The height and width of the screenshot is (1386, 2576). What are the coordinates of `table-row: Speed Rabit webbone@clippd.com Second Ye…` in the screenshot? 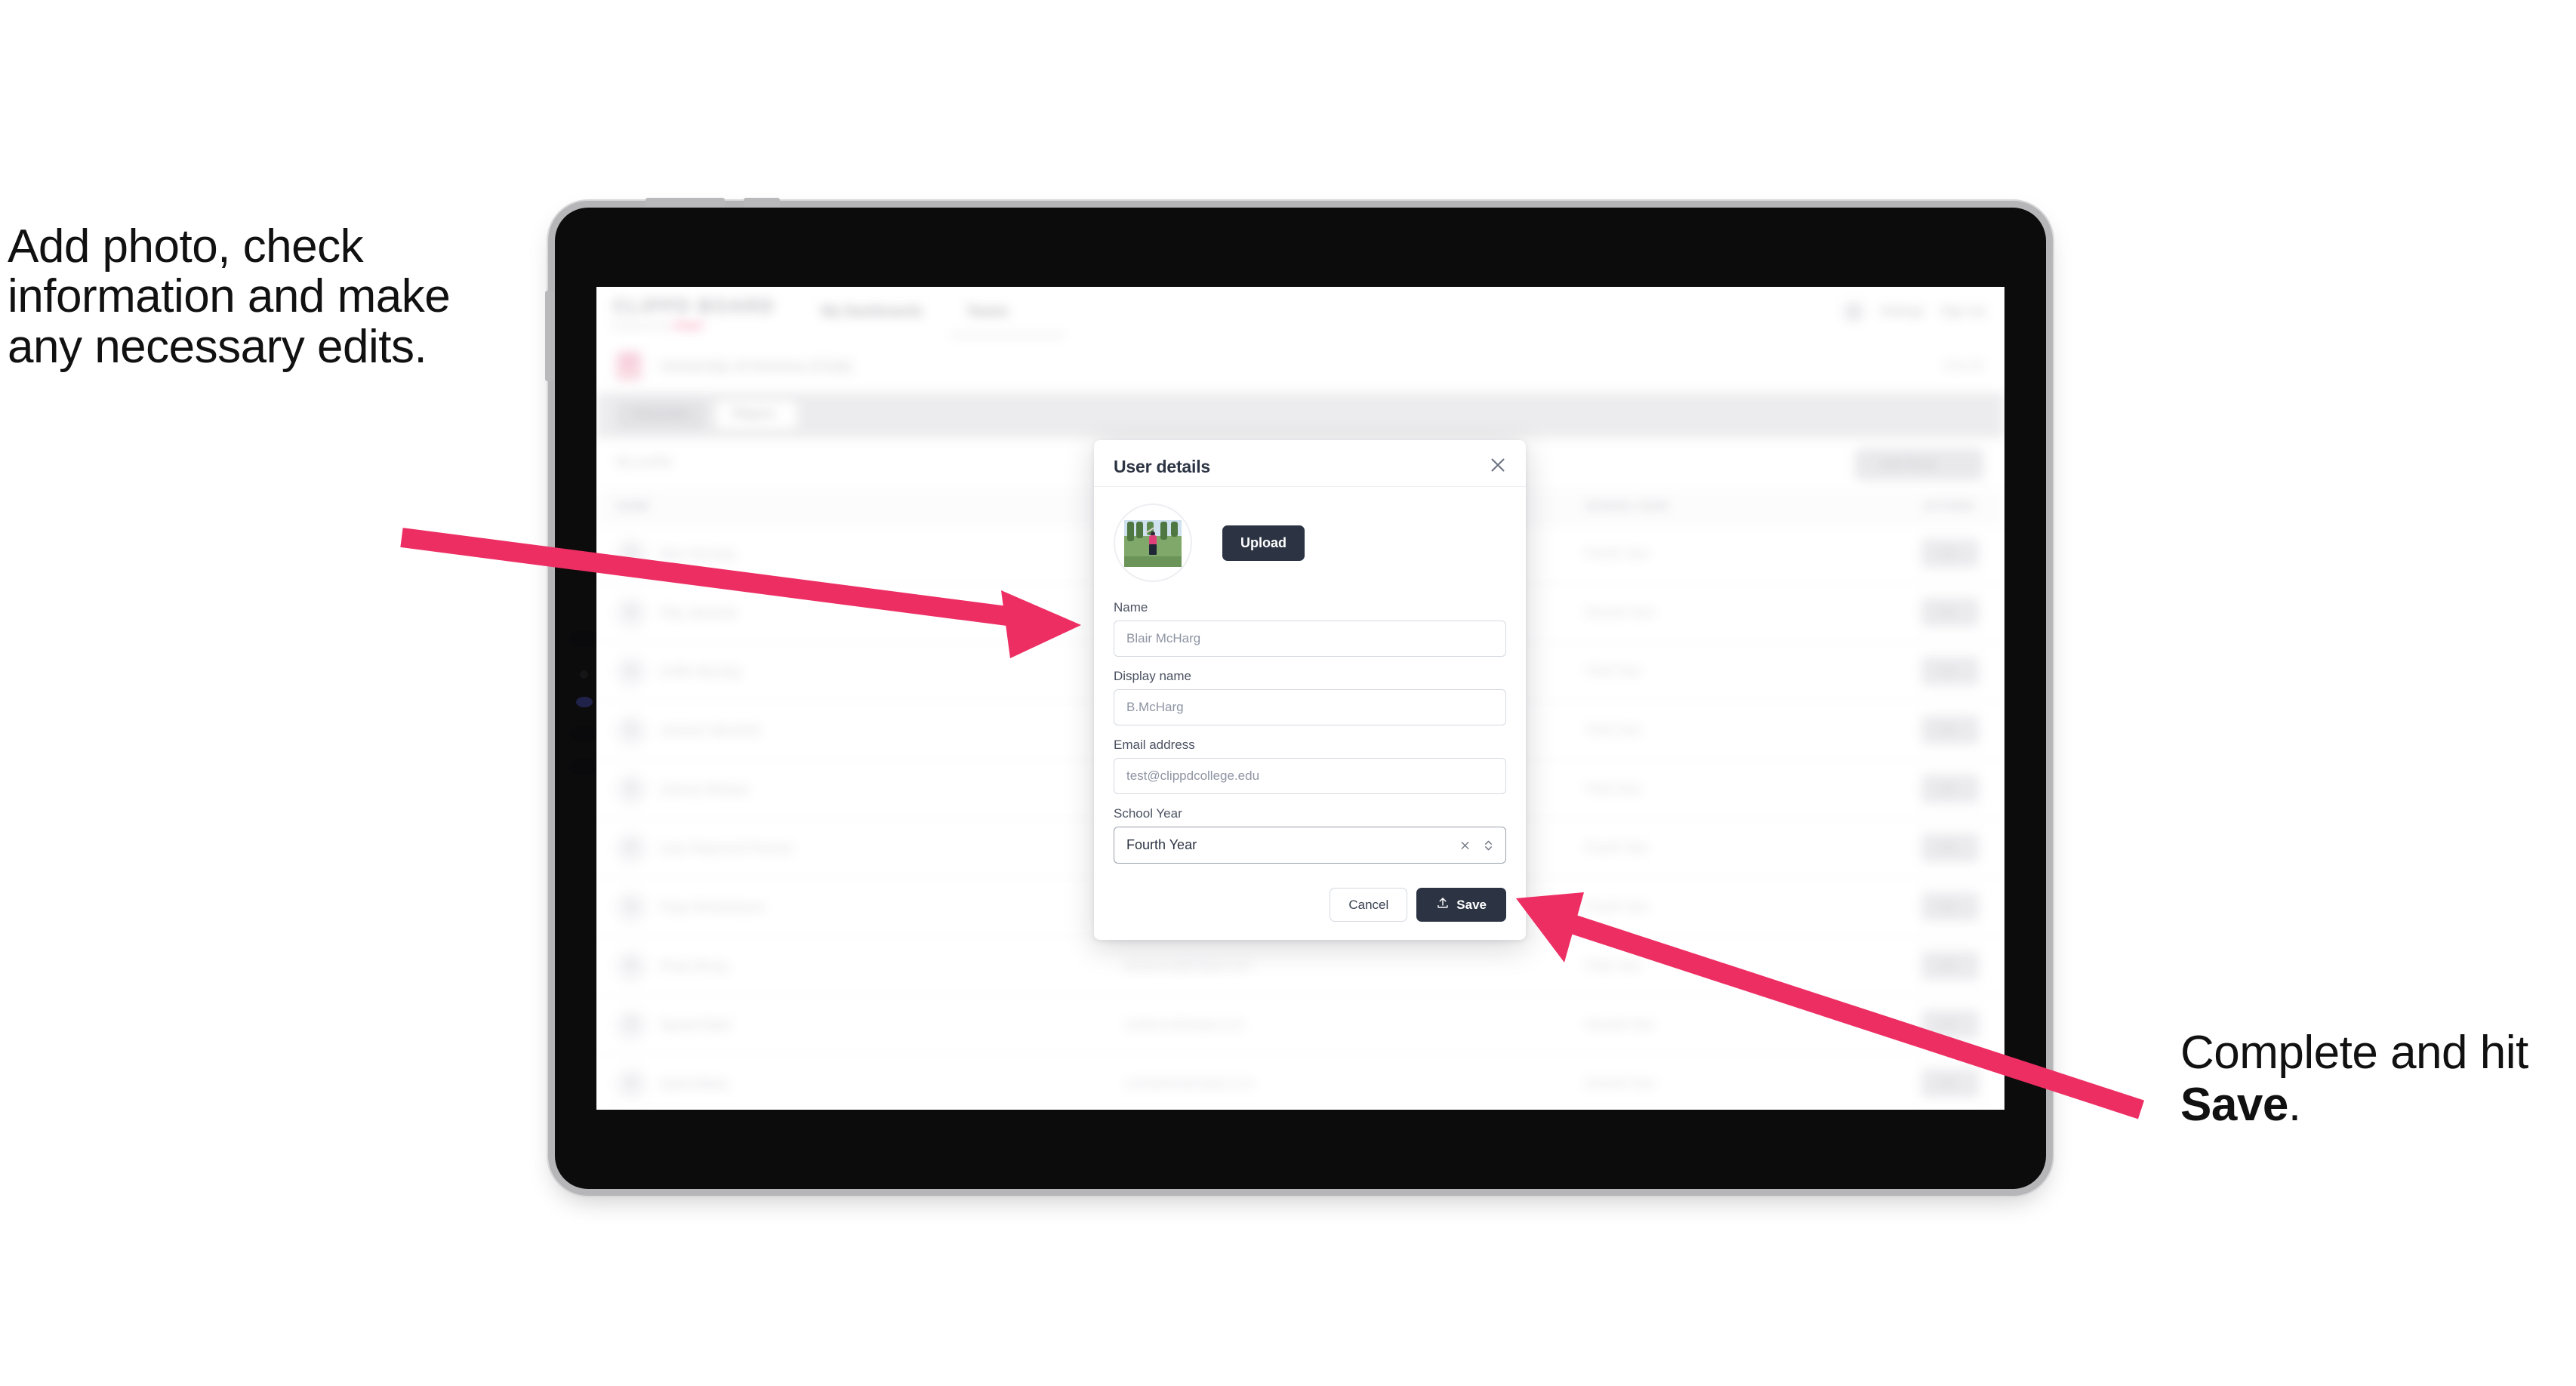 It's located at (1300, 1025).